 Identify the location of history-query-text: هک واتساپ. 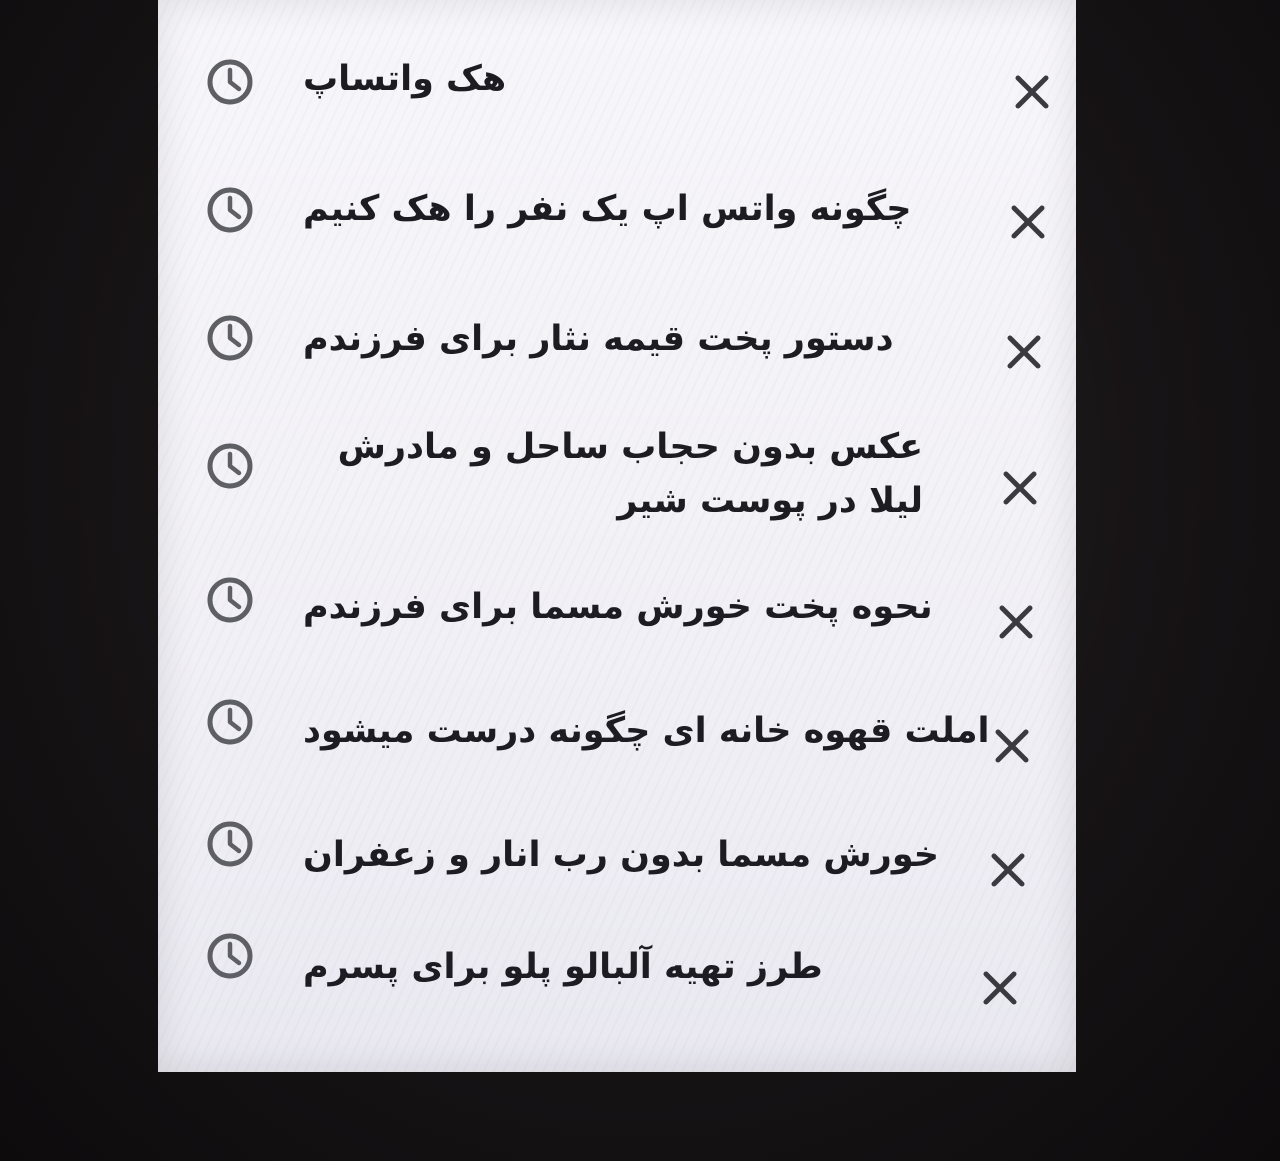
(404, 79).